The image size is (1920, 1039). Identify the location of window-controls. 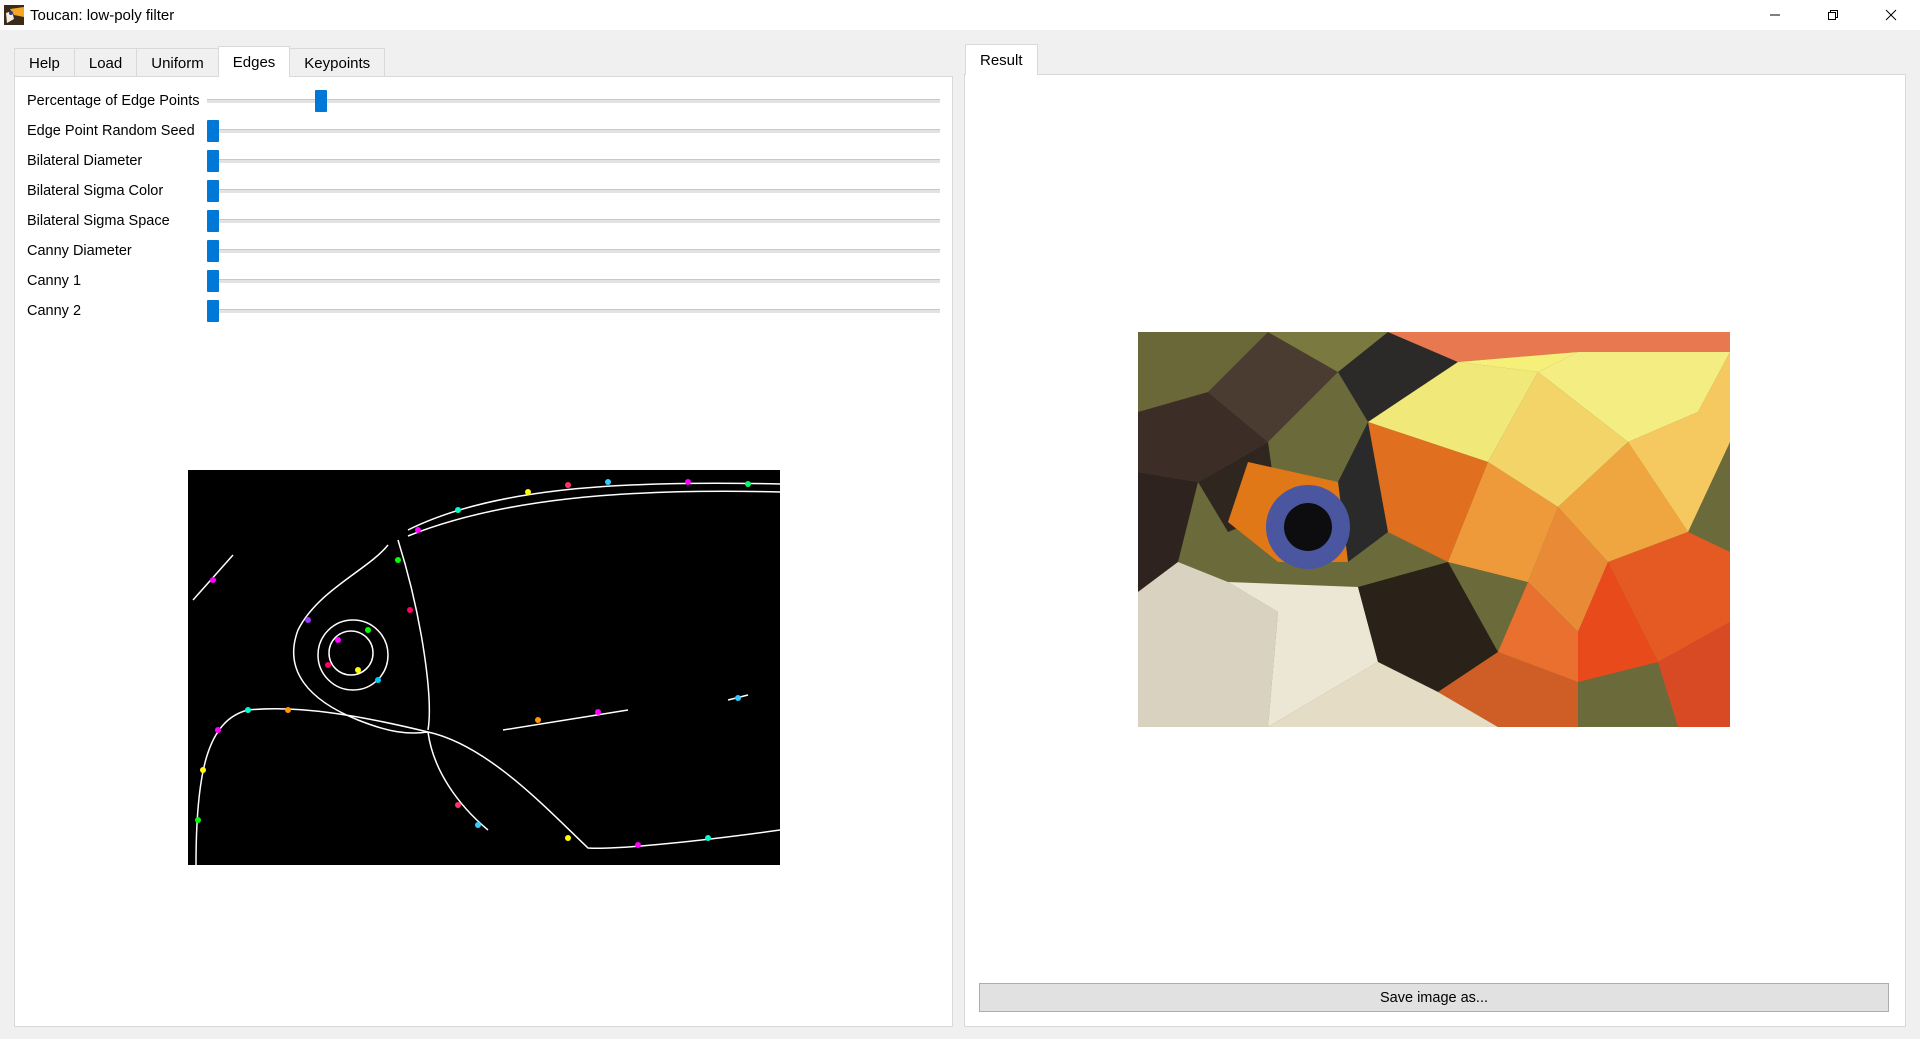
(1833, 15).